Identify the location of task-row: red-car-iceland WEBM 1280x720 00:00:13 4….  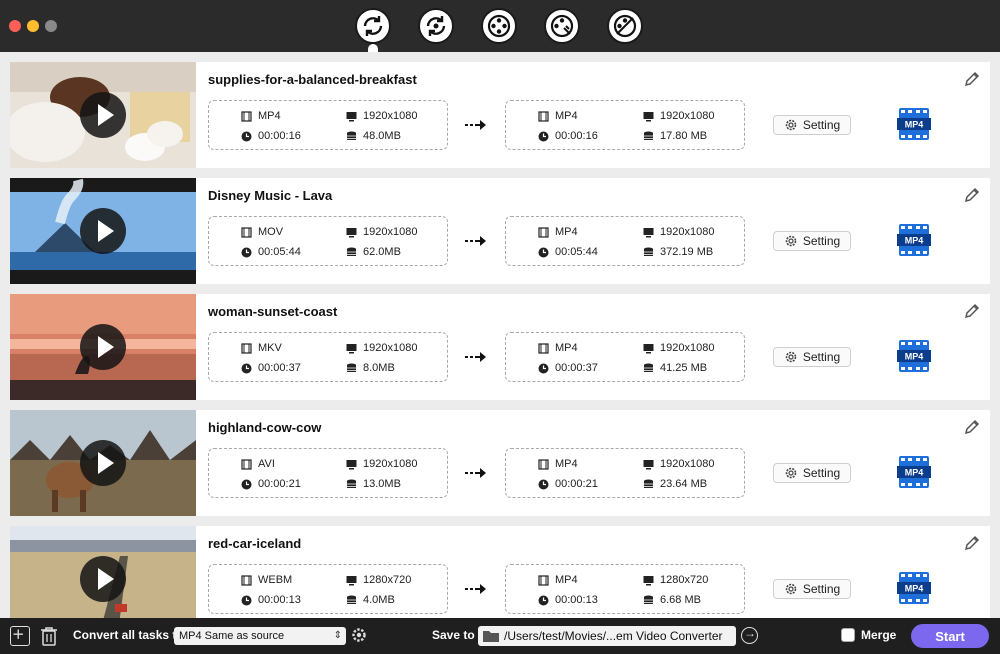
(500, 572).